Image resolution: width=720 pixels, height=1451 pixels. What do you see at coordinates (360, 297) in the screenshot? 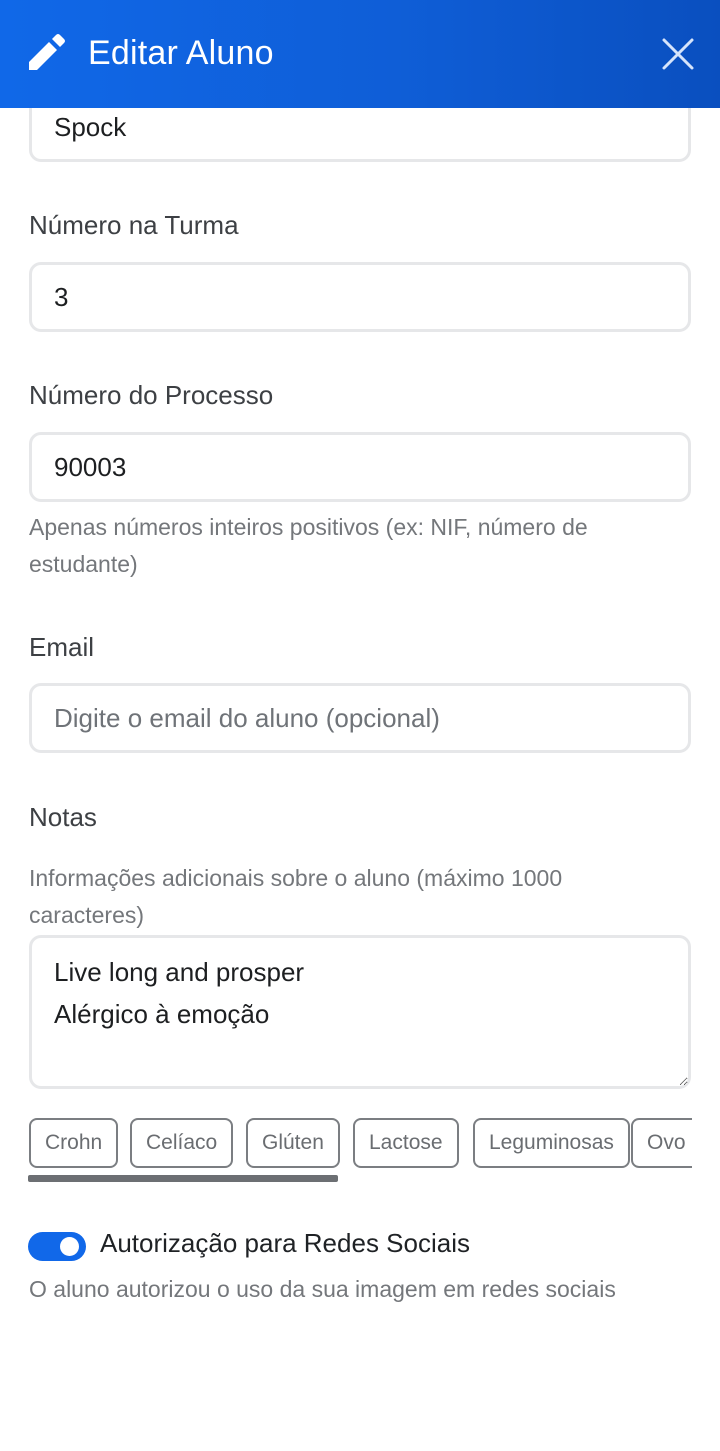
I see `class-number-input` at bounding box center [360, 297].